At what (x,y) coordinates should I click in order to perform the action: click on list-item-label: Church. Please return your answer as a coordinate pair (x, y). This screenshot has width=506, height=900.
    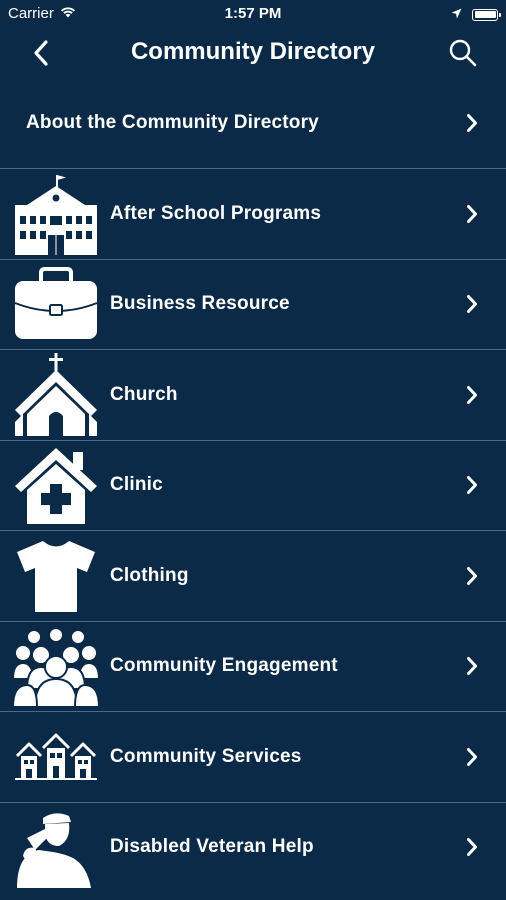
    Looking at the image, I should click on (144, 394).